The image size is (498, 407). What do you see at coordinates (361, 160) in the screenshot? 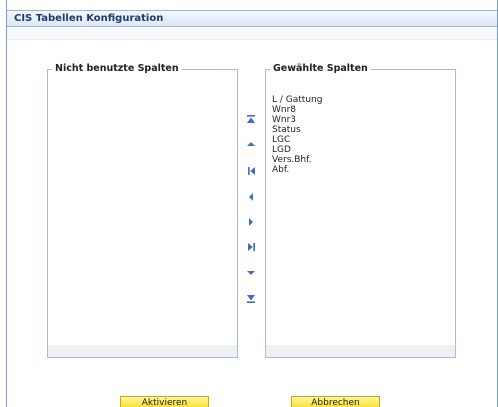
I see `list-item: Vers.Bhf.` at bounding box center [361, 160].